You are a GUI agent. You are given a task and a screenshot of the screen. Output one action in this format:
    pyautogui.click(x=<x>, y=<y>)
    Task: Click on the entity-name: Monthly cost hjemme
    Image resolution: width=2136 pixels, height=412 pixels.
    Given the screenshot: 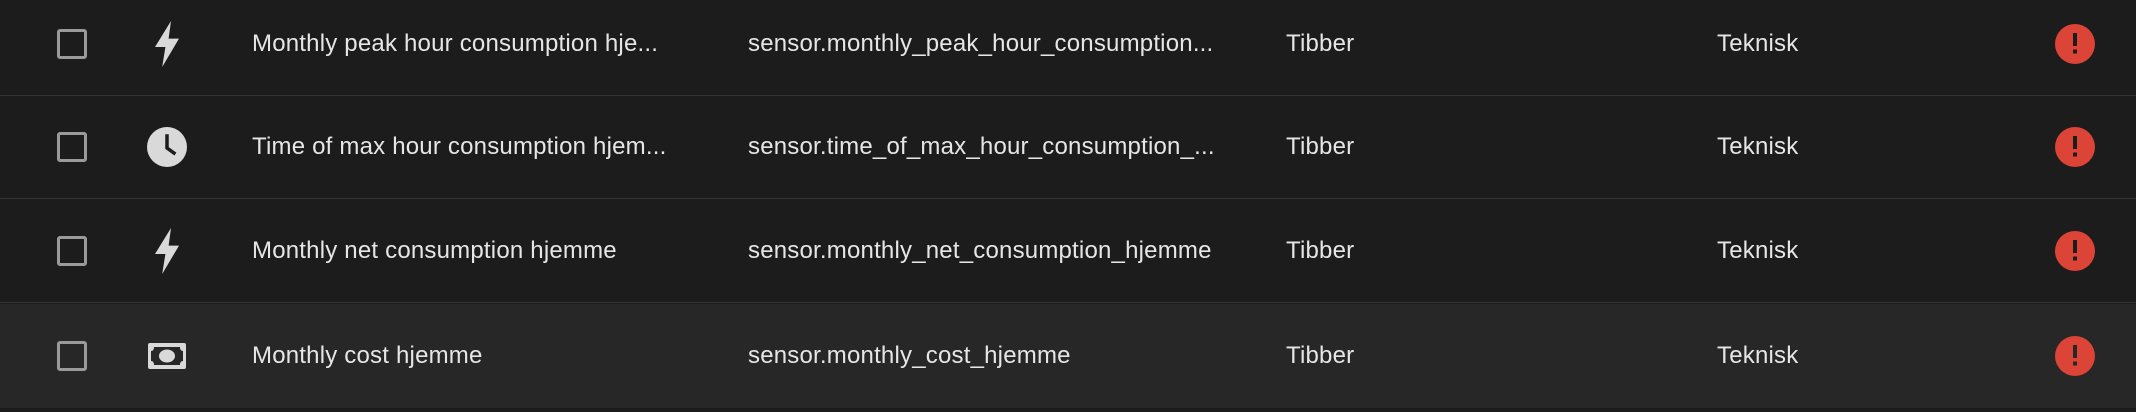 What is the action you would take?
    pyautogui.click(x=367, y=355)
    